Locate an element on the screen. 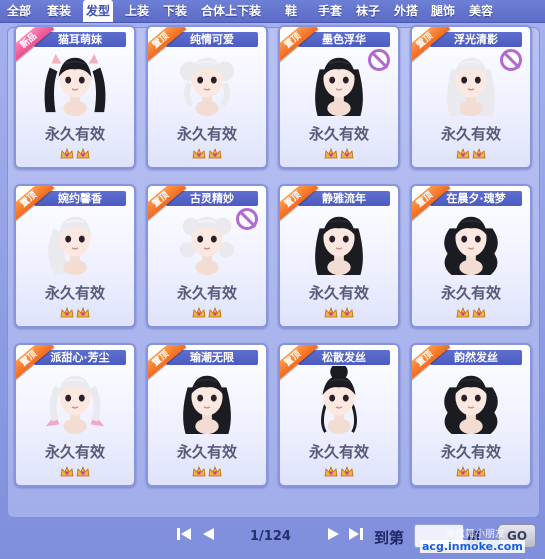  first-page-icon is located at coordinates (184, 534).